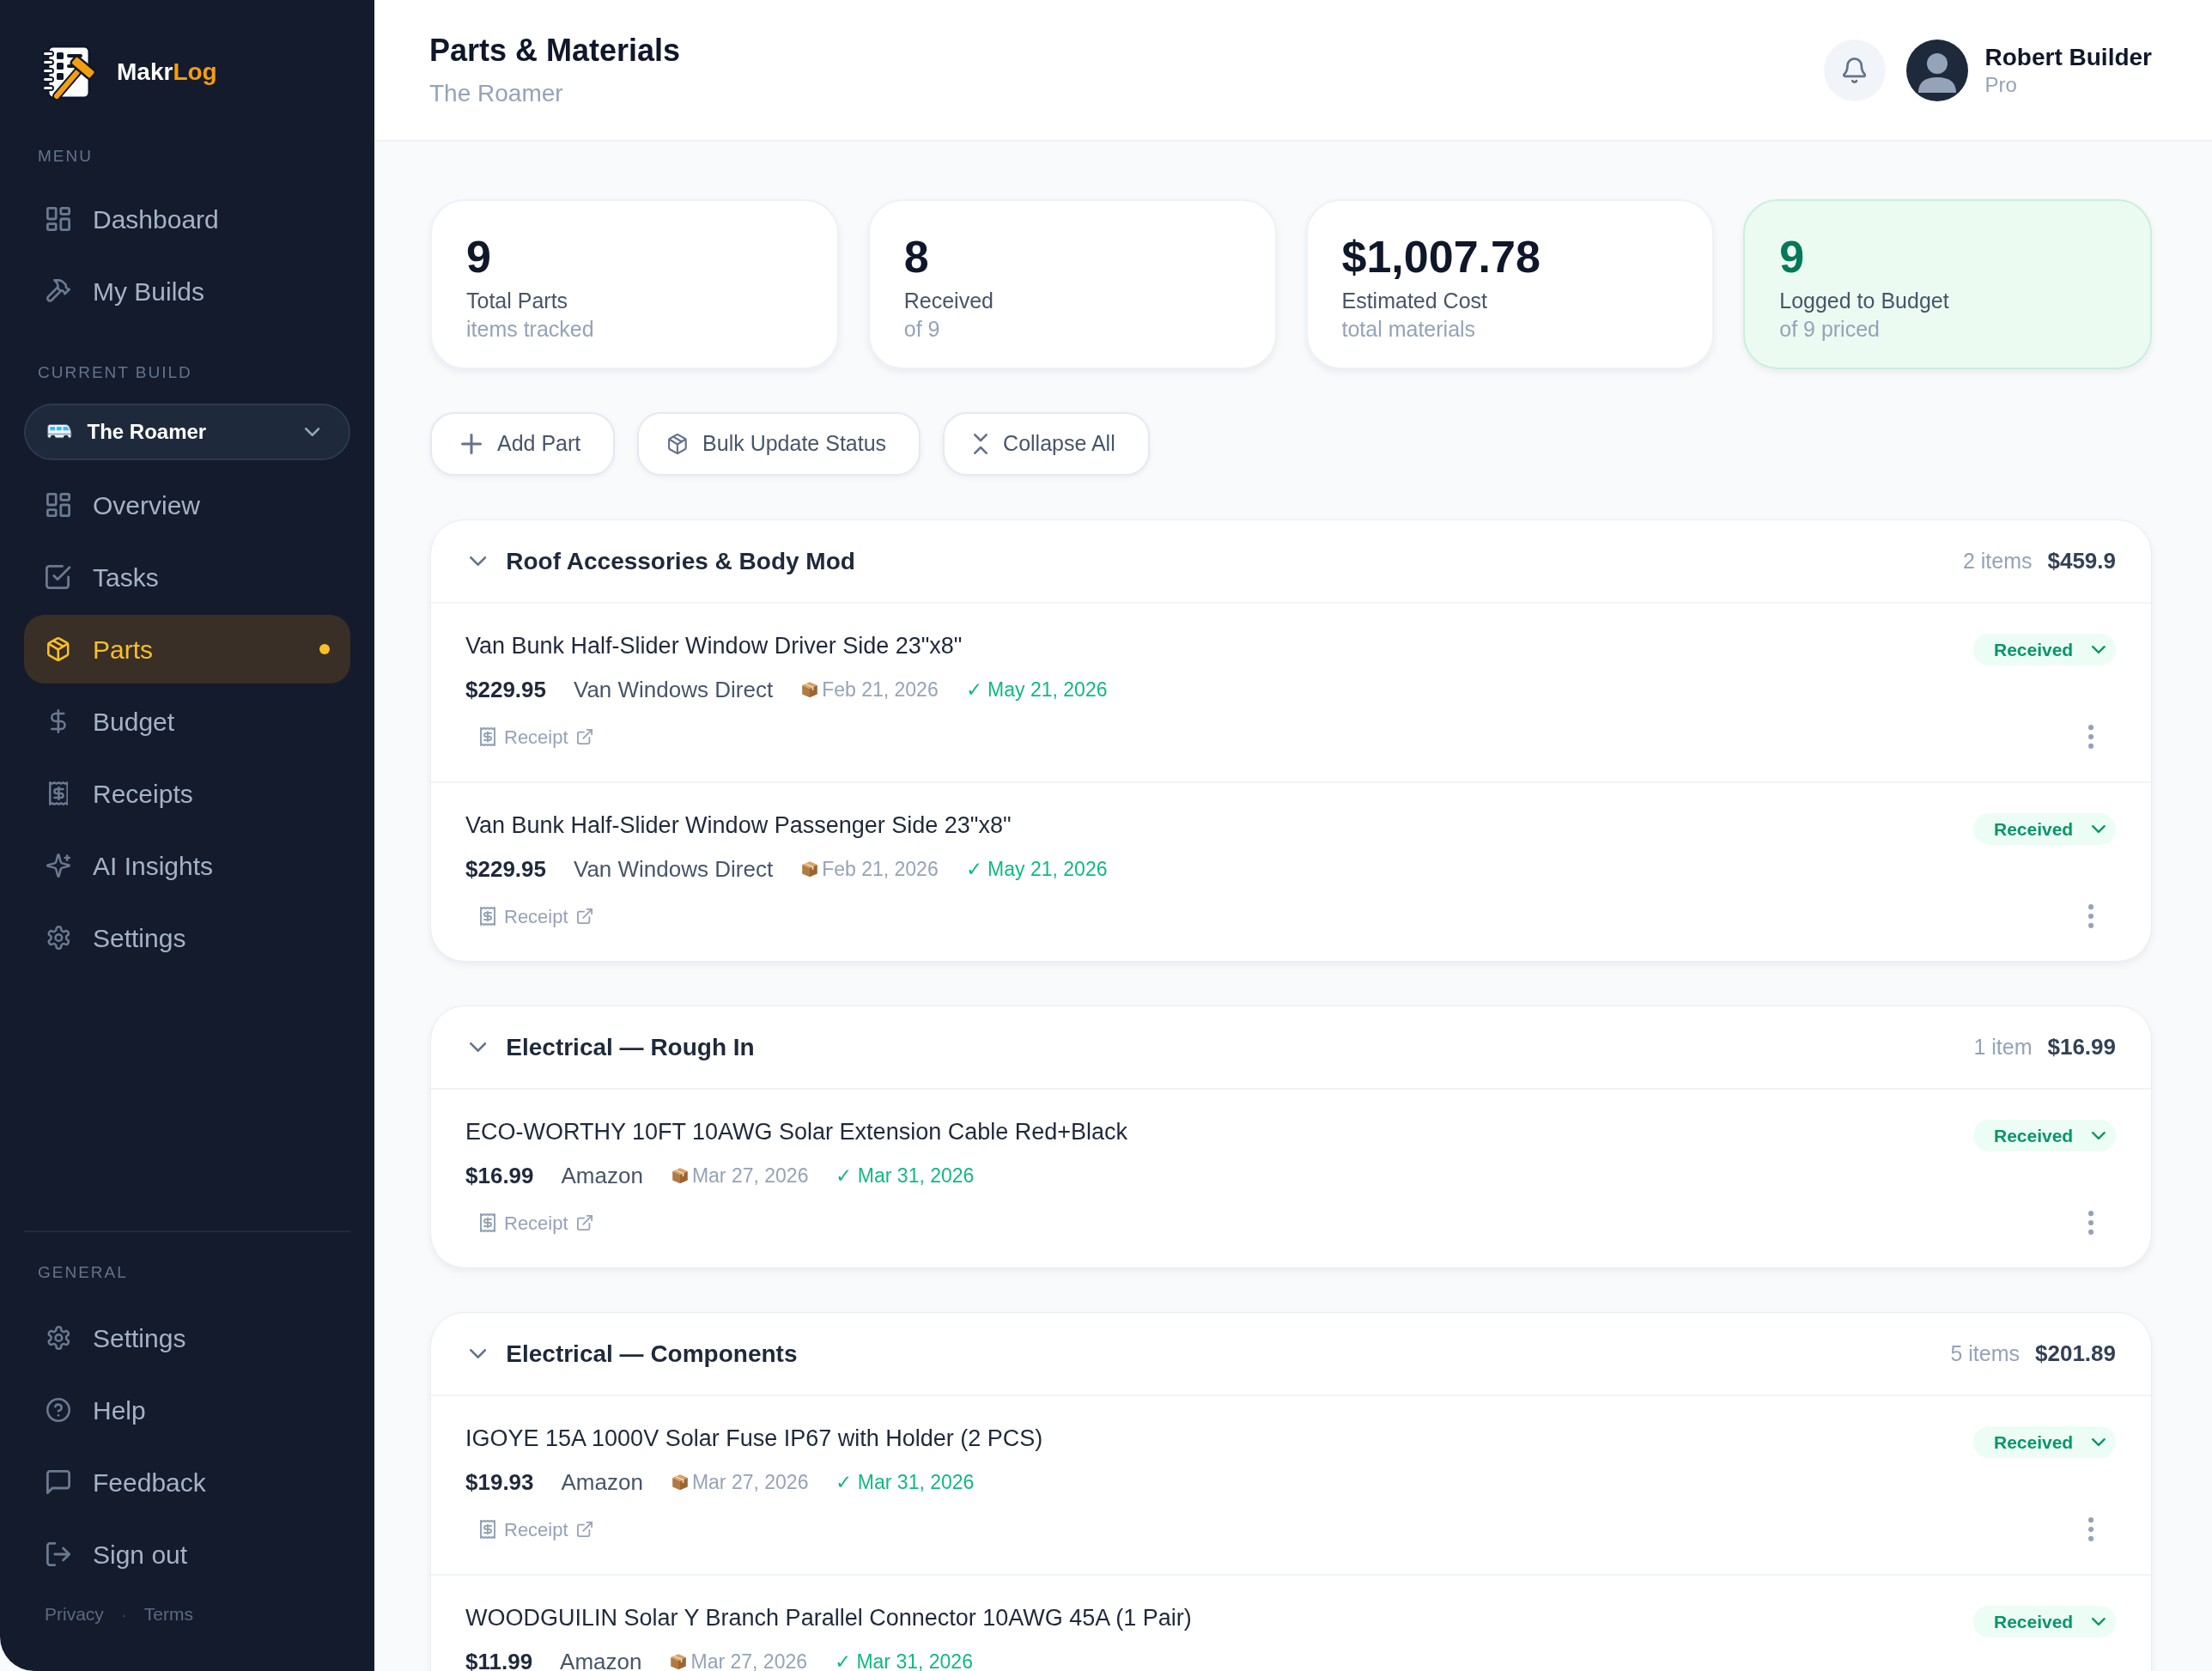  Describe the element at coordinates (1409, 330) in the screenshot. I see `stat-caption: total materials` at that location.